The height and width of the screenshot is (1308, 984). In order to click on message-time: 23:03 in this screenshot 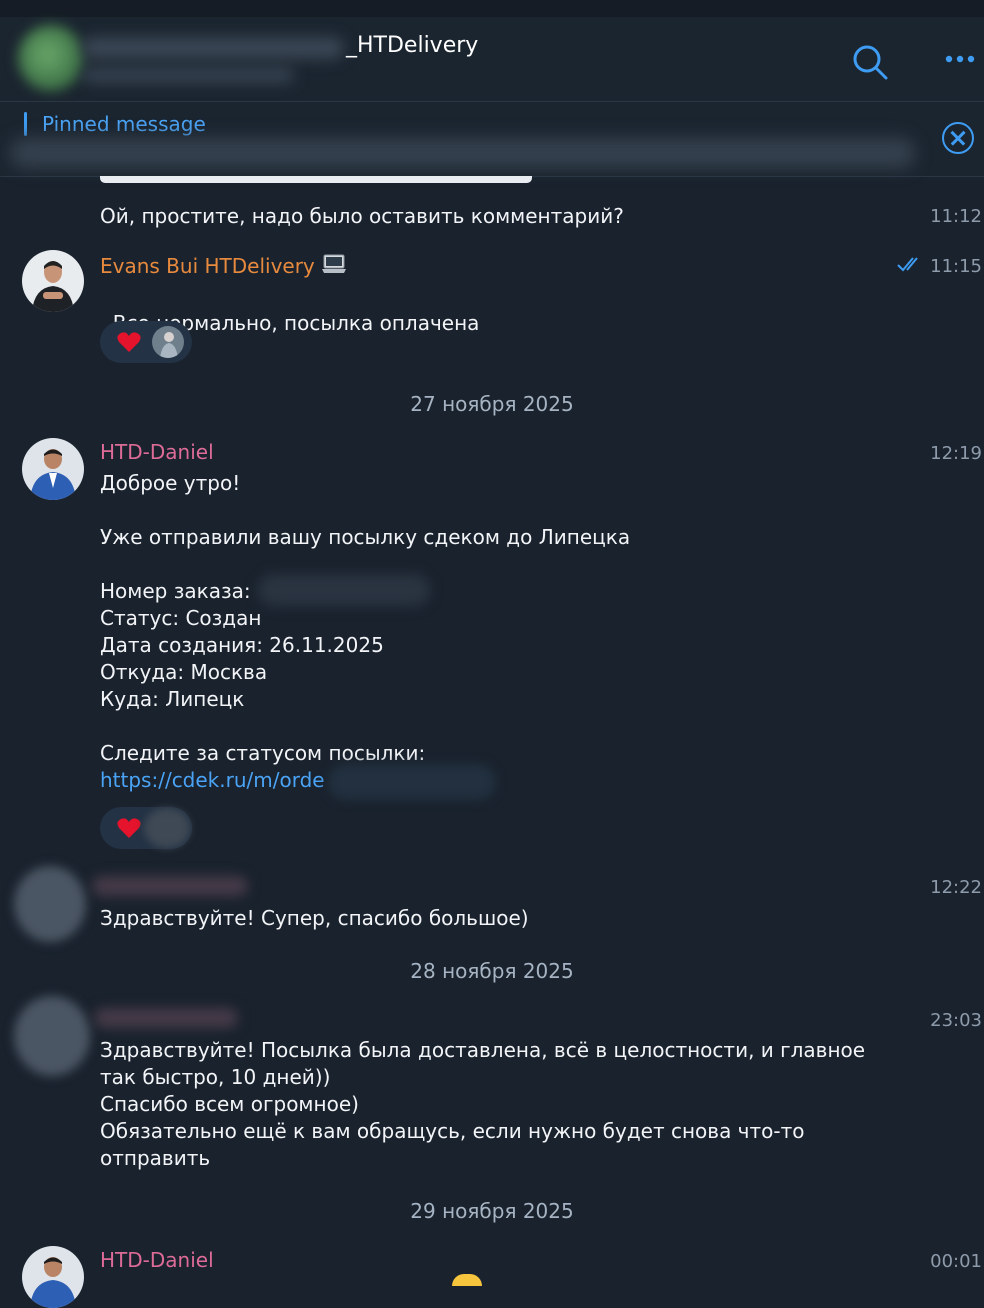, I will do `click(956, 1020)`.